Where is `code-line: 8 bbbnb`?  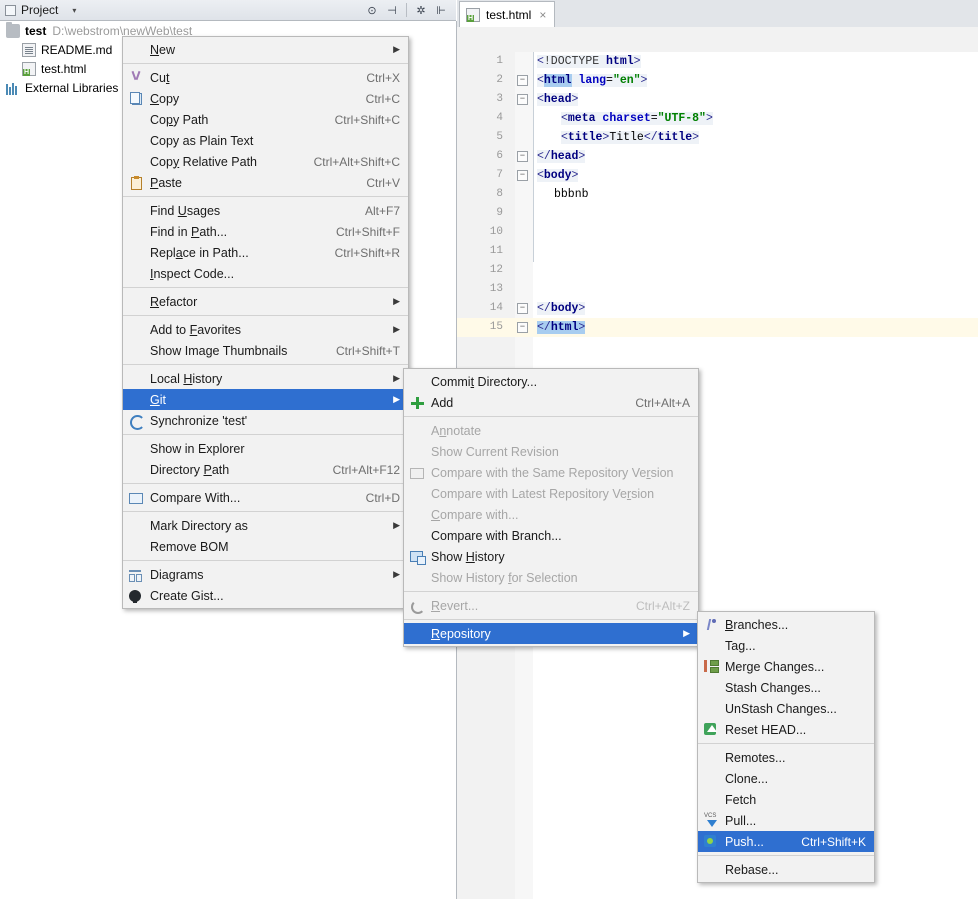 code-line: 8 bbbnb is located at coordinates (717, 194).